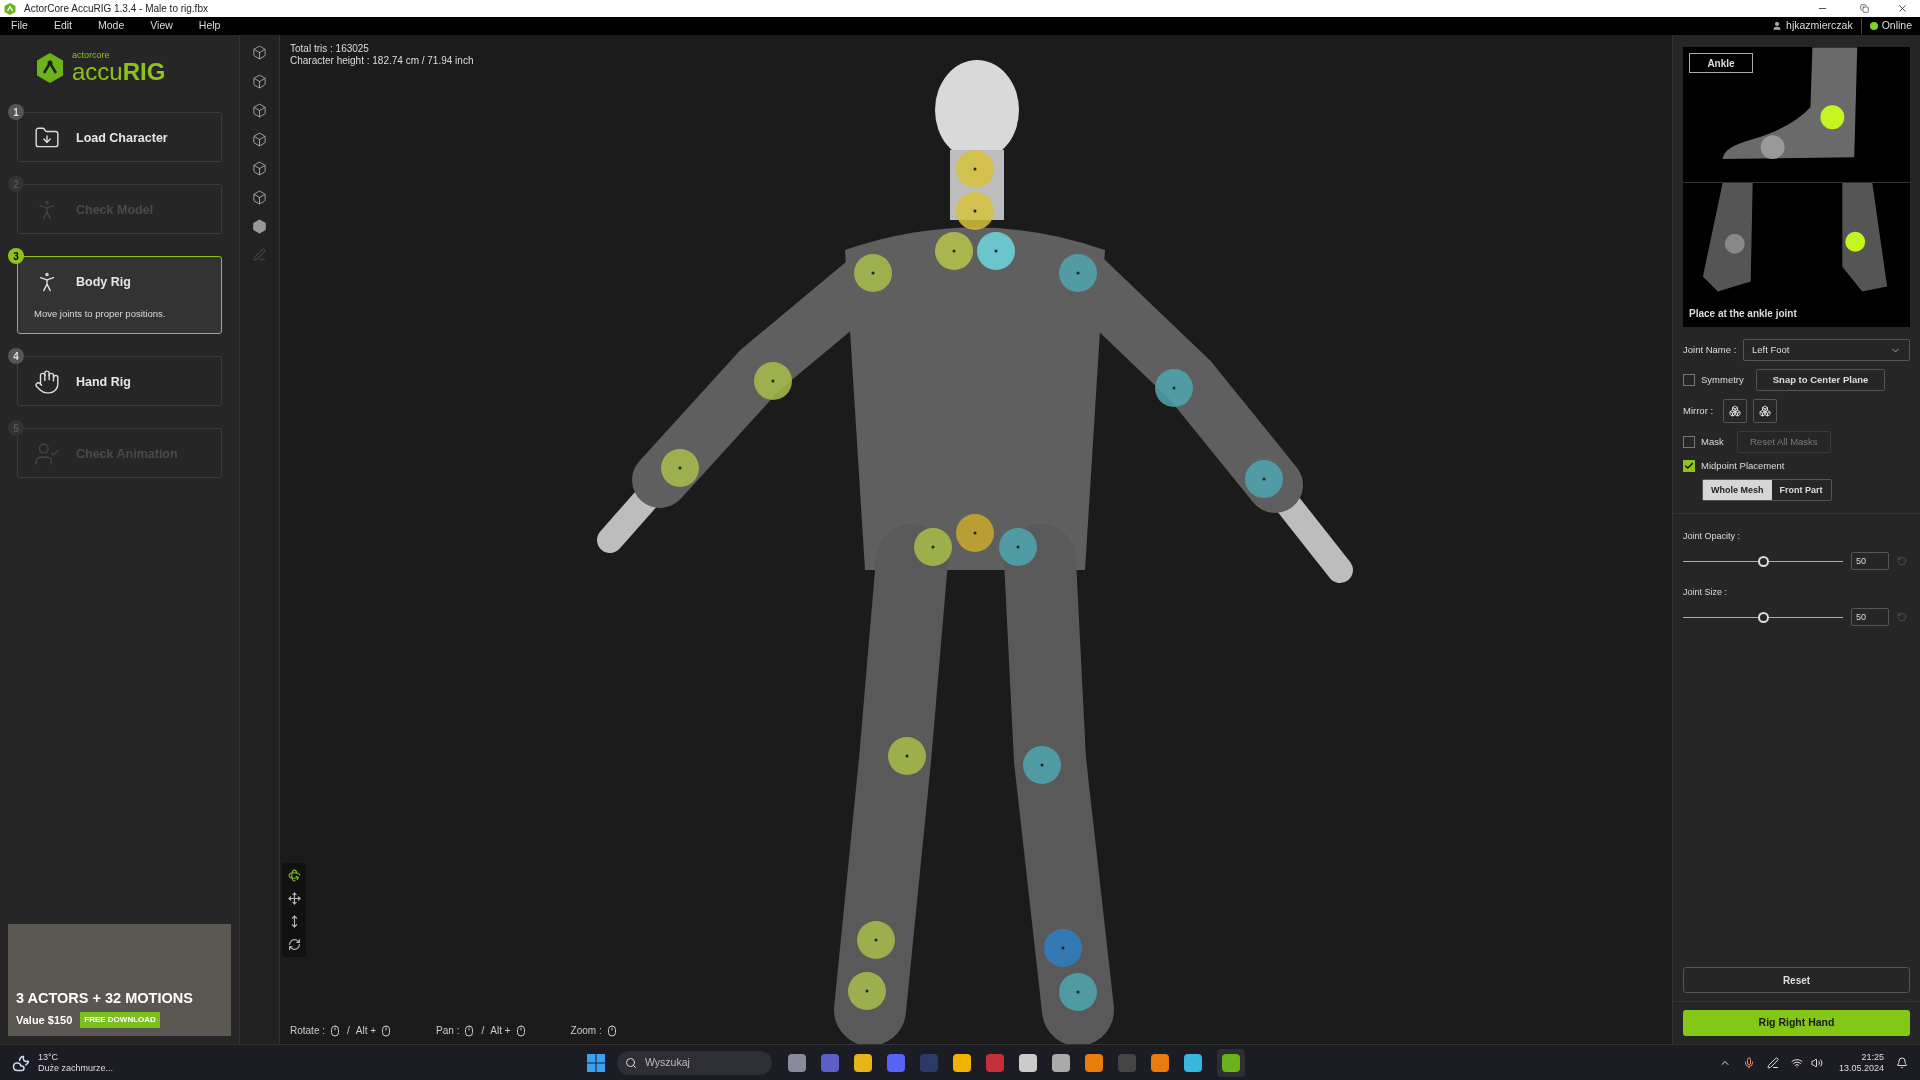 The height and width of the screenshot is (1080, 1920). What do you see at coordinates (1824, 26) in the screenshot?
I see `username: hjkazmierczak` at bounding box center [1824, 26].